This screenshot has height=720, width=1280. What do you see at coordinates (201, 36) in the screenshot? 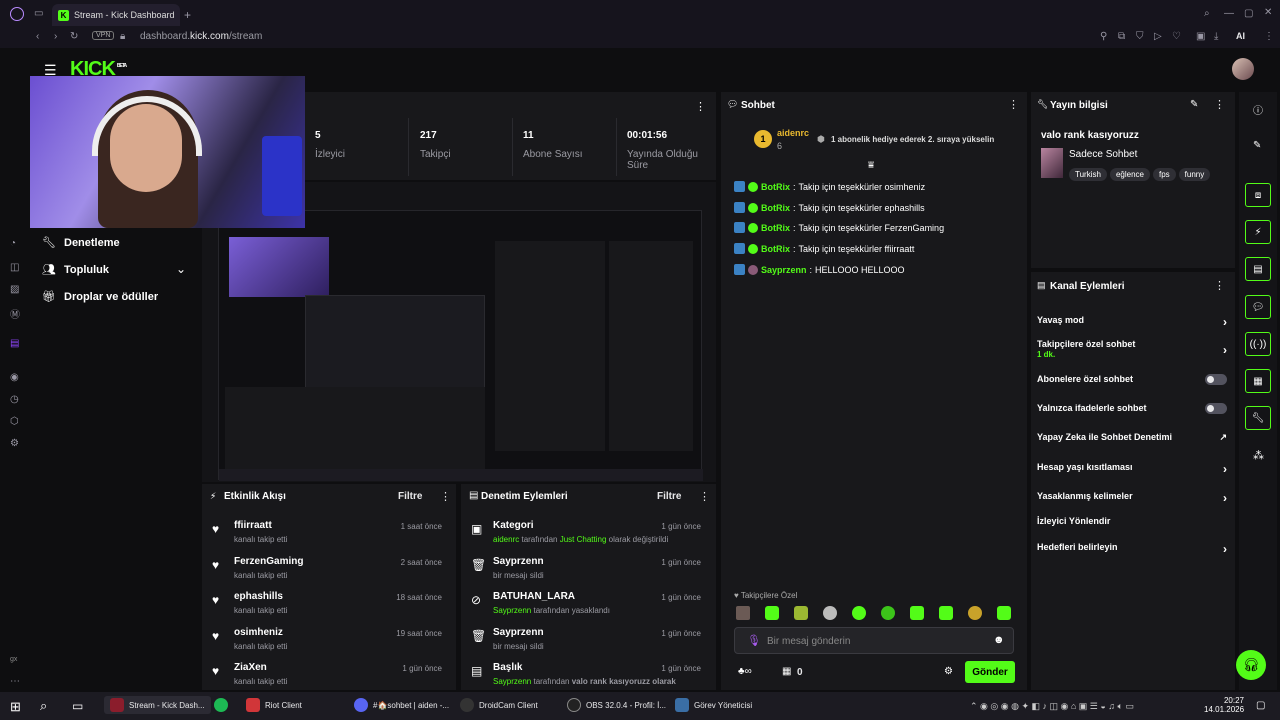
I see `url-text: dashboard.kick.com/stream` at bounding box center [201, 36].